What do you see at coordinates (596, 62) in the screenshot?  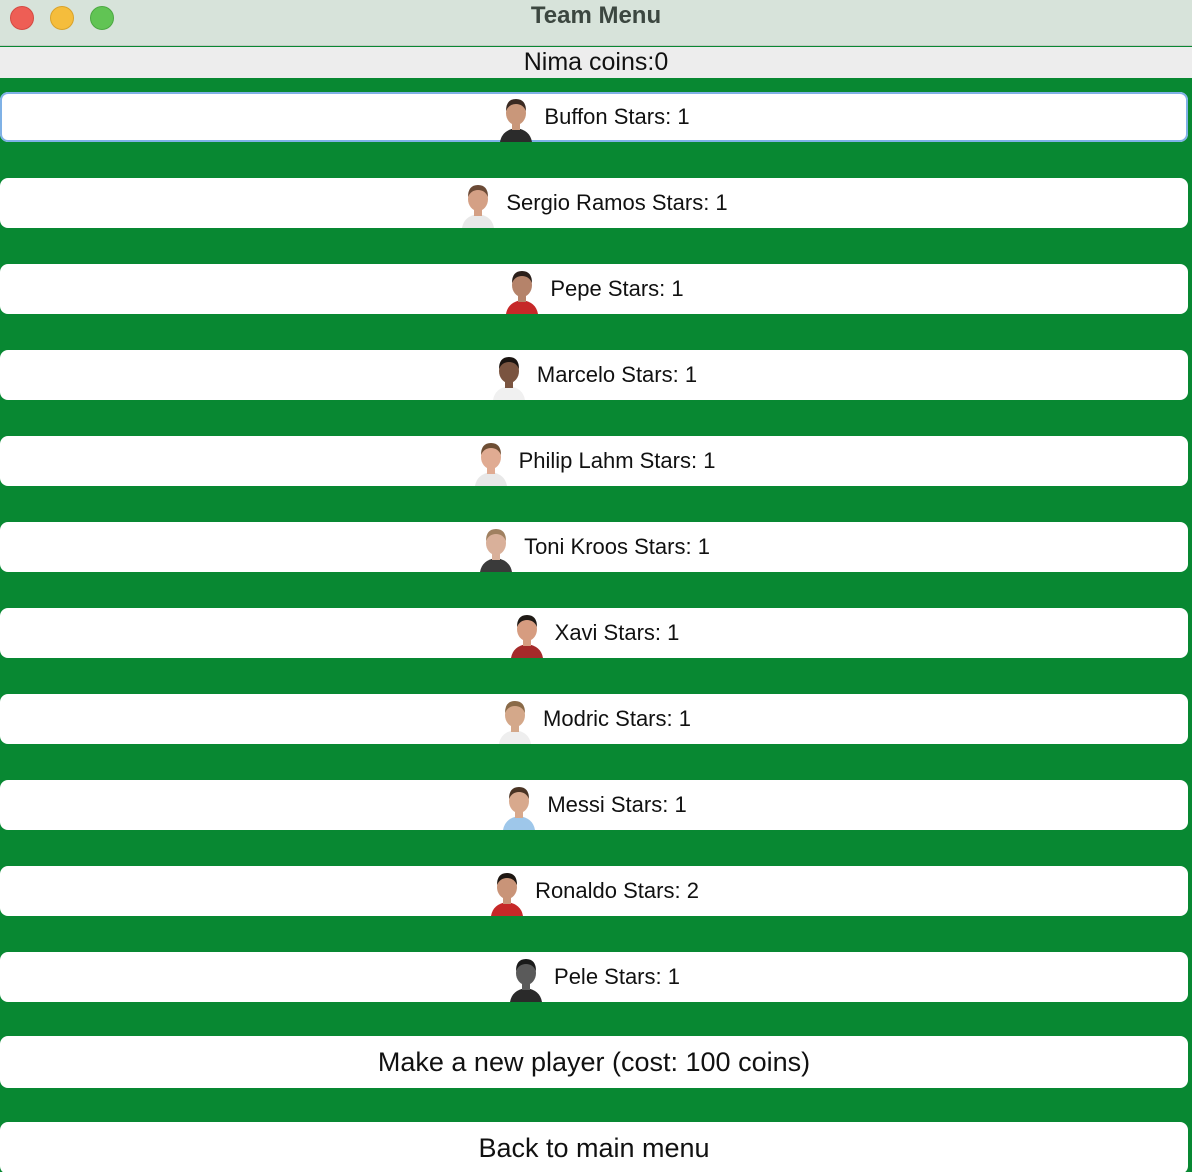 I see `coins-label: Nima coins:0` at bounding box center [596, 62].